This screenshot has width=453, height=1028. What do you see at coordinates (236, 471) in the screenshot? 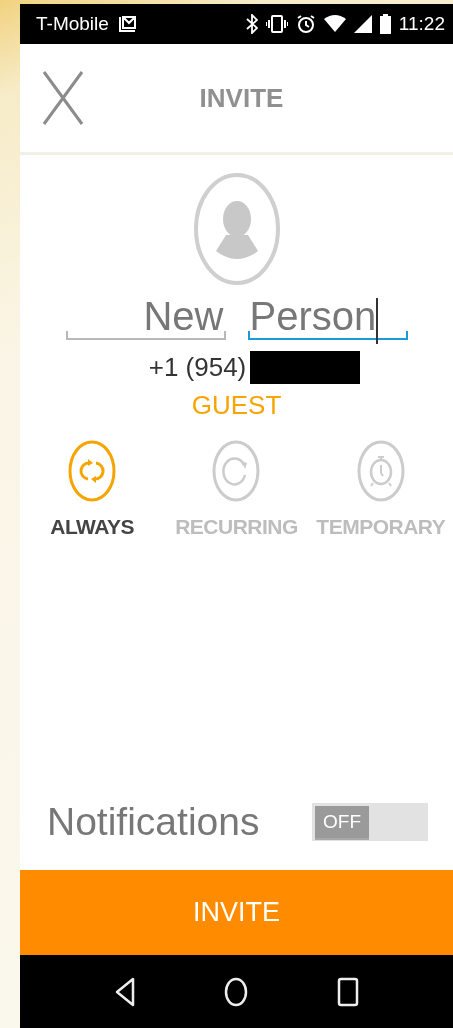
I see `refresh-icon` at bounding box center [236, 471].